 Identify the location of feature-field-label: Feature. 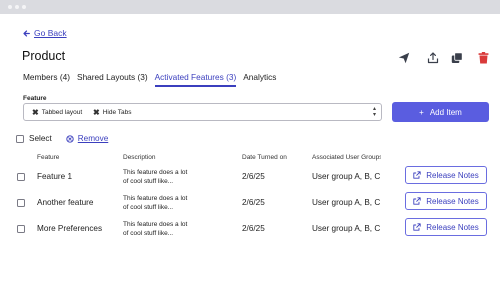
(35, 98).